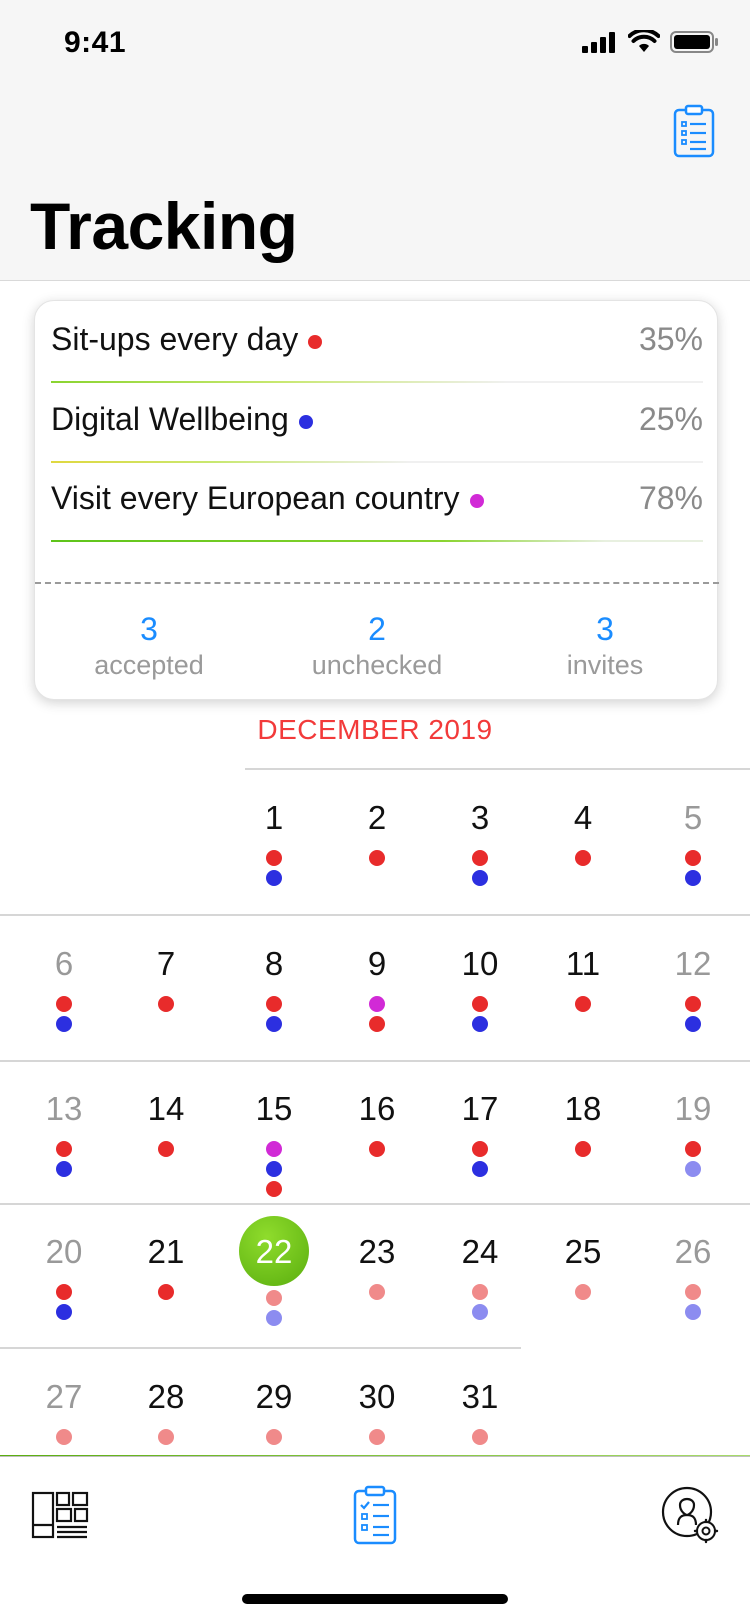 The width and height of the screenshot is (750, 1624). What do you see at coordinates (377, 583) in the screenshot?
I see `dashed-divider` at bounding box center [377, 583].